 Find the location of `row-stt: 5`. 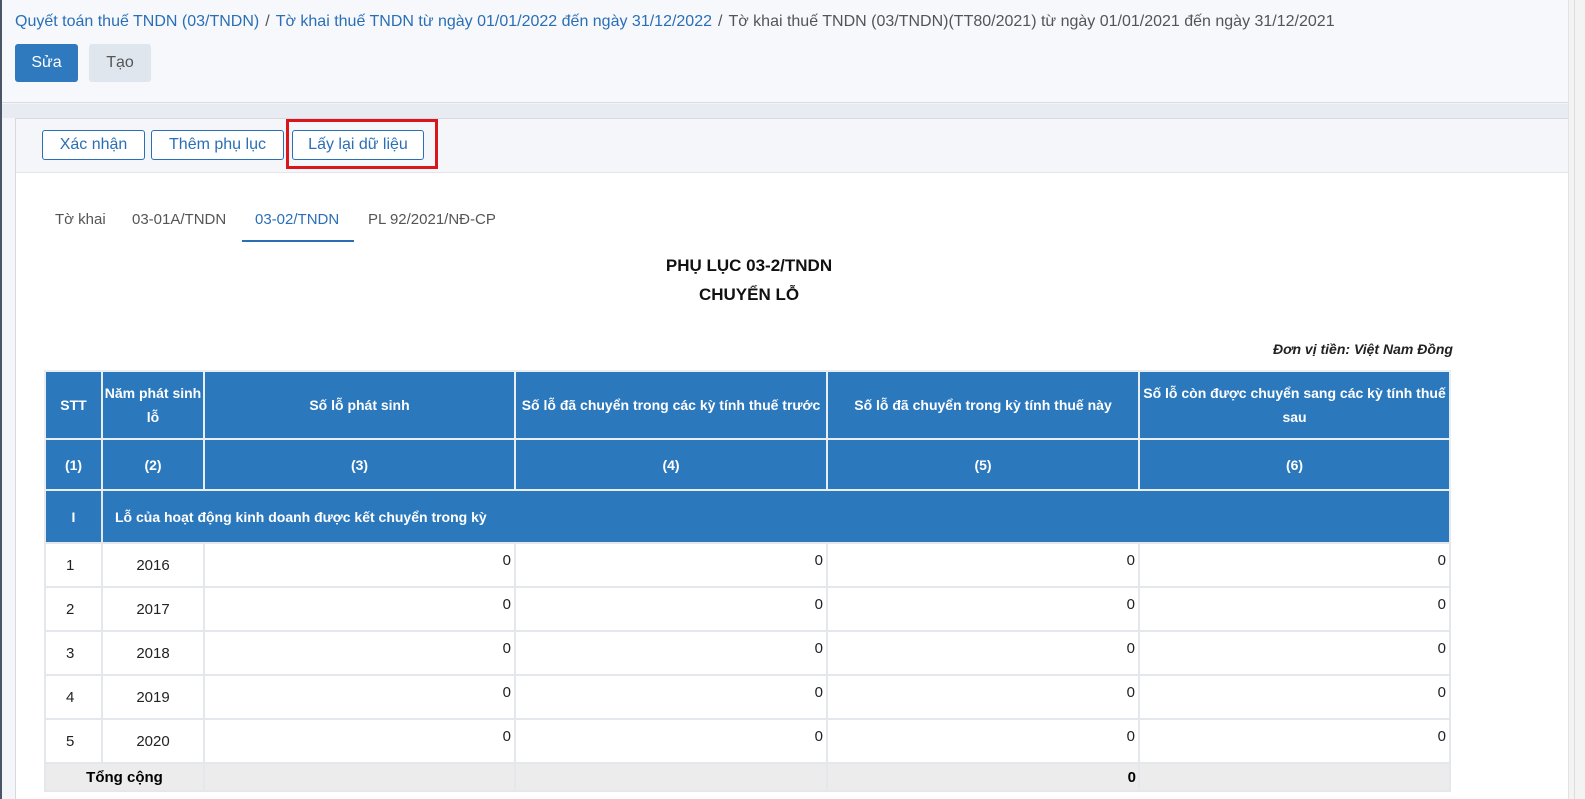

row-stt: 5 is located at coordinates (73, 741).